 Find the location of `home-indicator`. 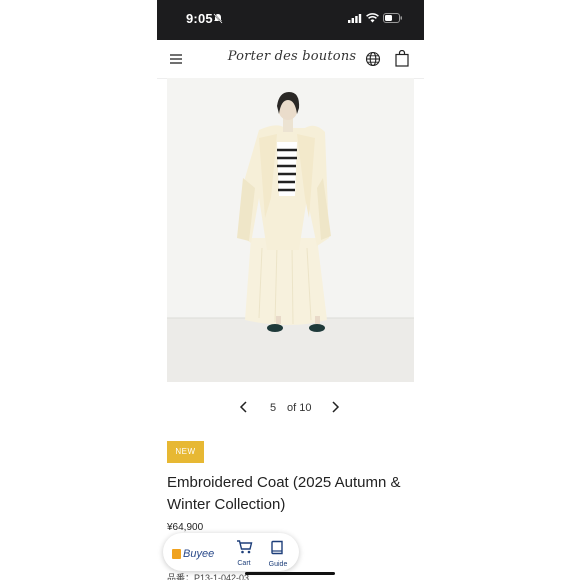

home-indicator is located at coordinates (290, 573).